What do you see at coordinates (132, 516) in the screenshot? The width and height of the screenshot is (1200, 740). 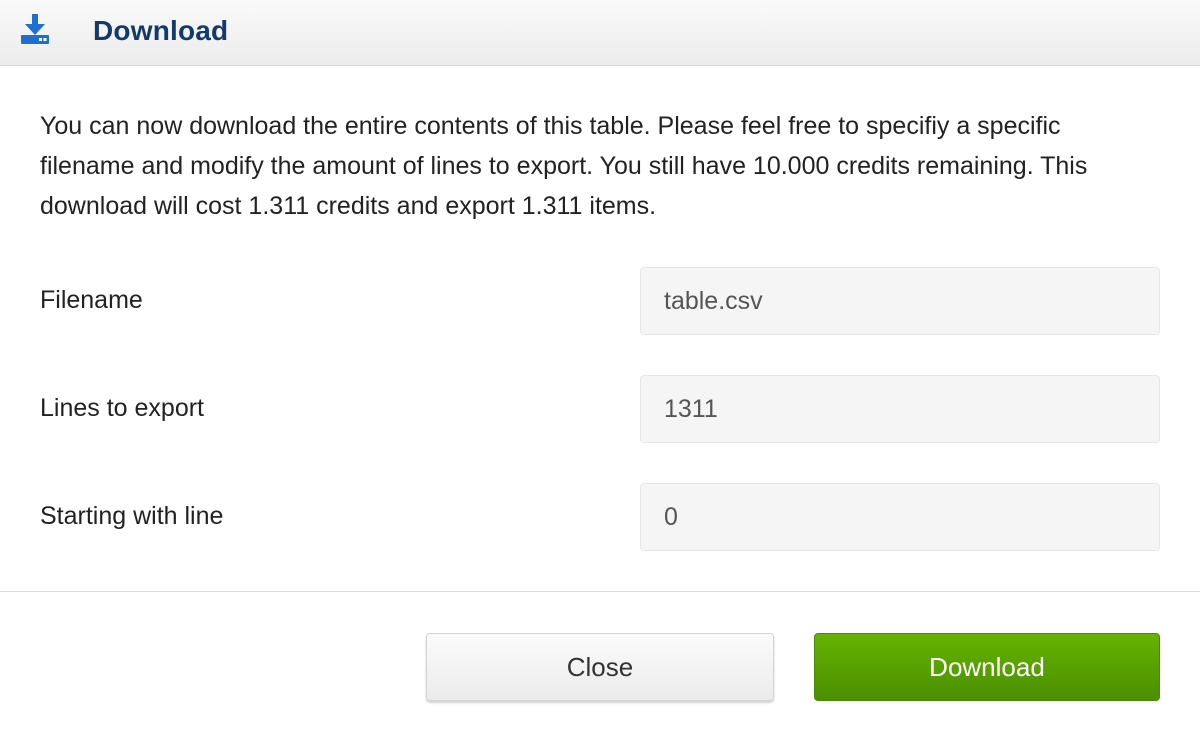 I see `starting-line-label: Starting with line` at bounding box center [132, 516].